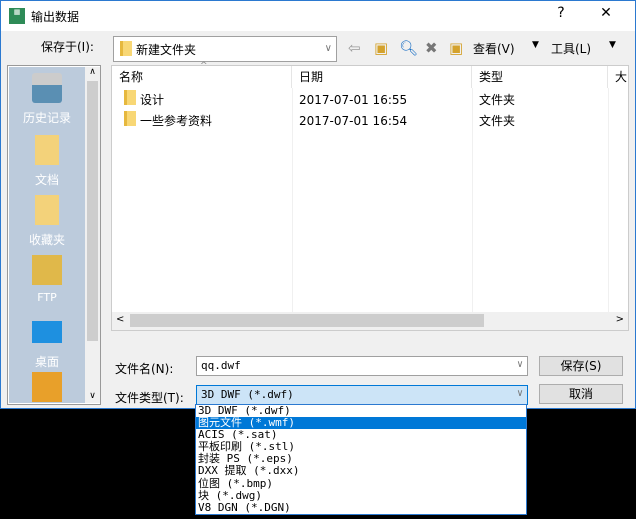  Describe the element at coordinates (361, 471) in the screenshot. I see `filetype-option: DXX 提取 (*.dxx)` at that location.